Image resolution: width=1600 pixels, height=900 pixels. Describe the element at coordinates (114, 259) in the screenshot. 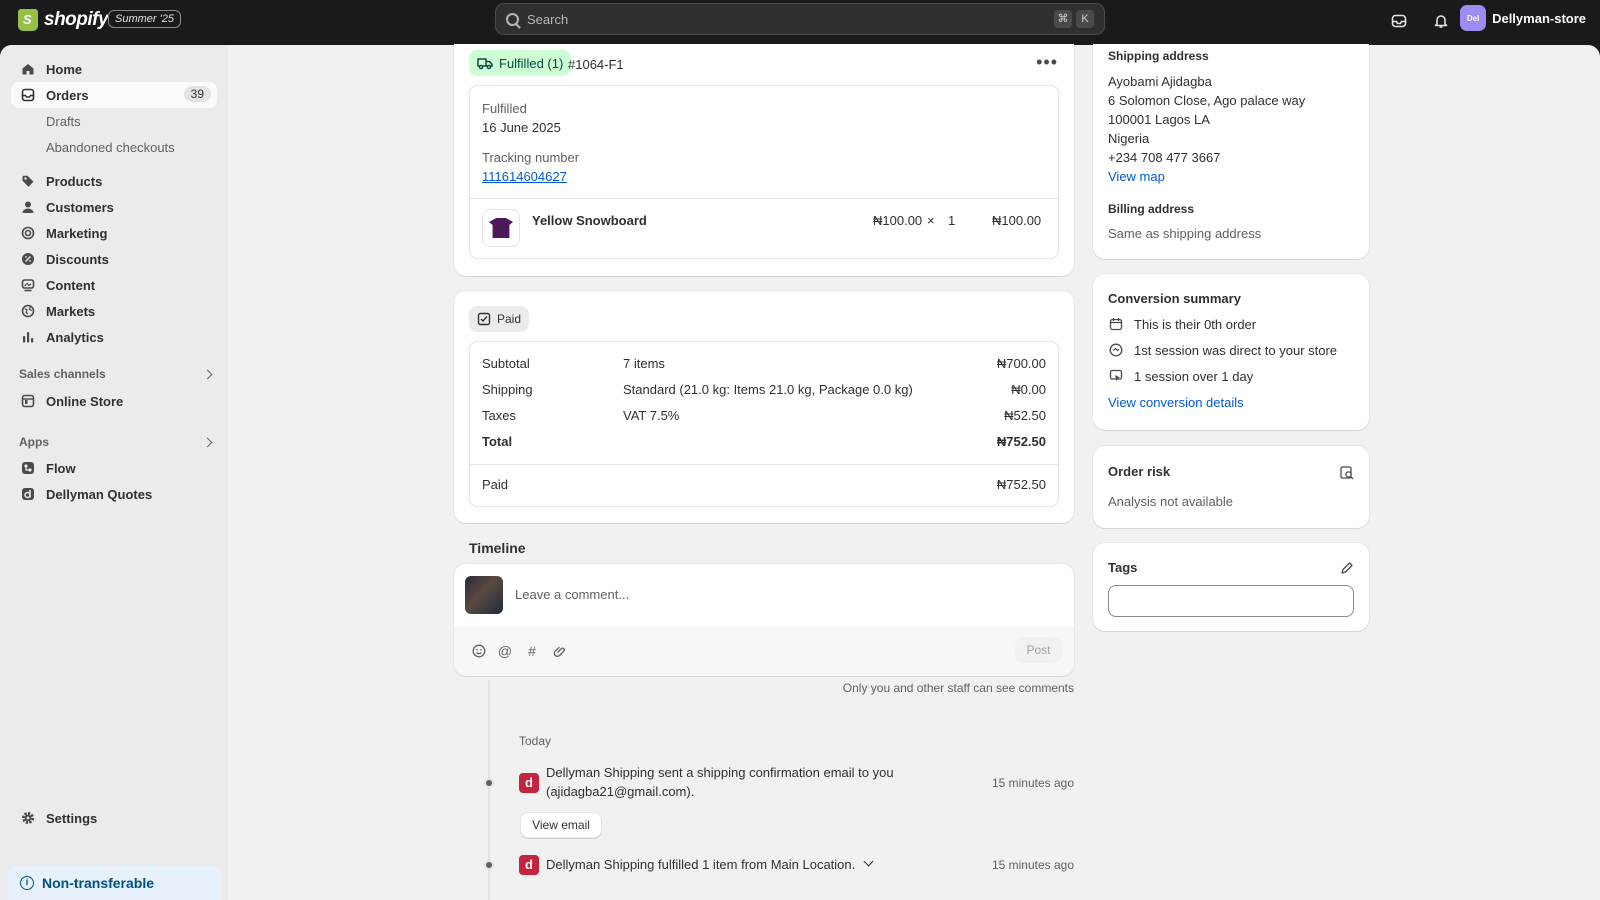

I see `sidebar-item-discounts: Discounts` at that location.